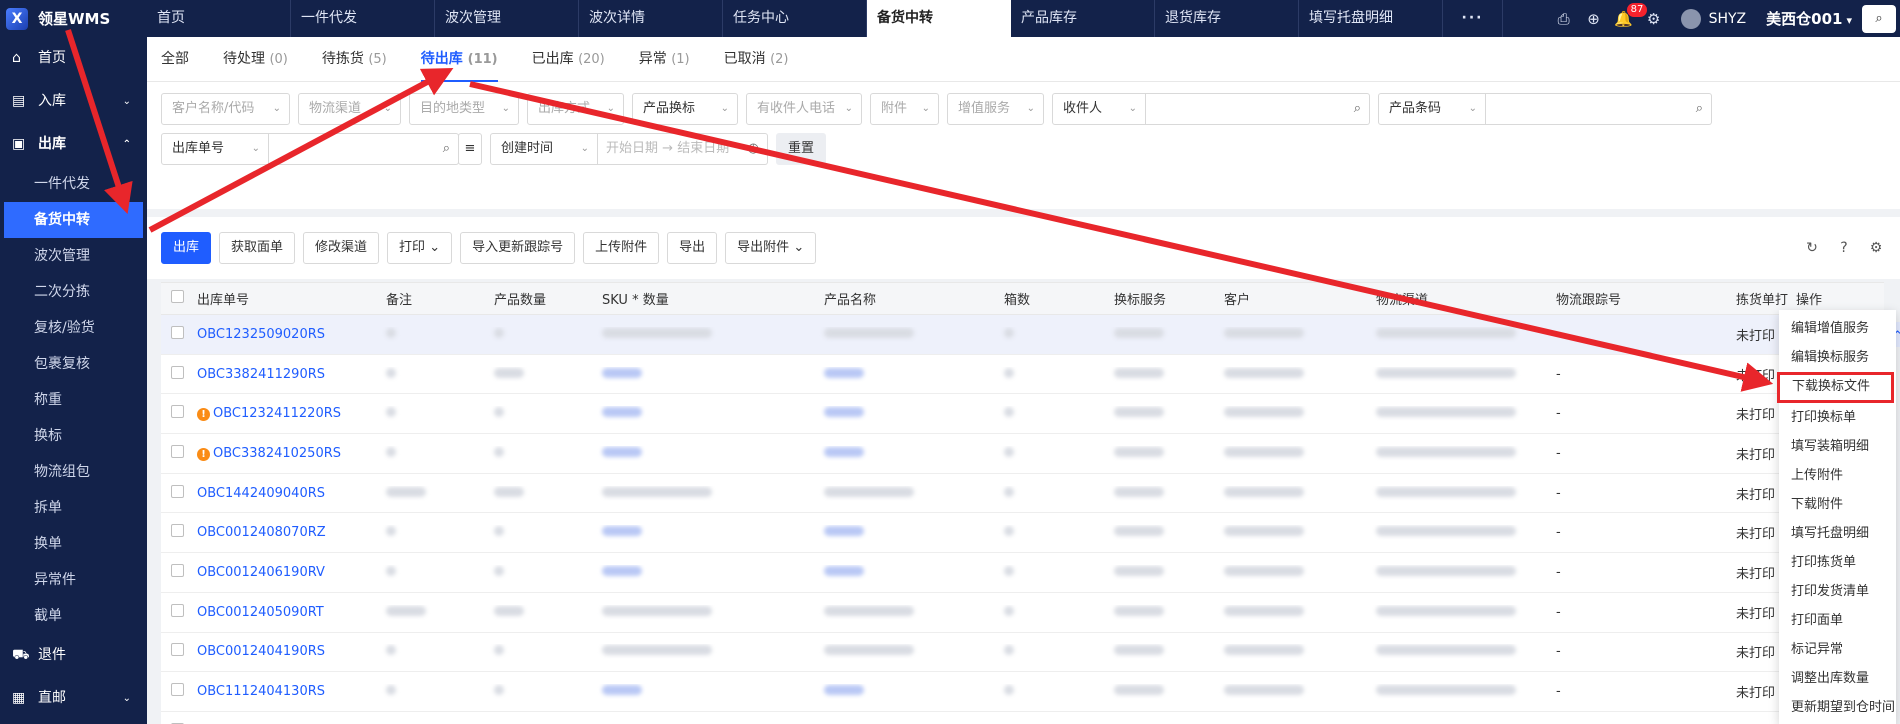  Describe the element at coordinates (277, 453) in the screenshot. I see `order-no-link: OBC3382410250RS` at that location.